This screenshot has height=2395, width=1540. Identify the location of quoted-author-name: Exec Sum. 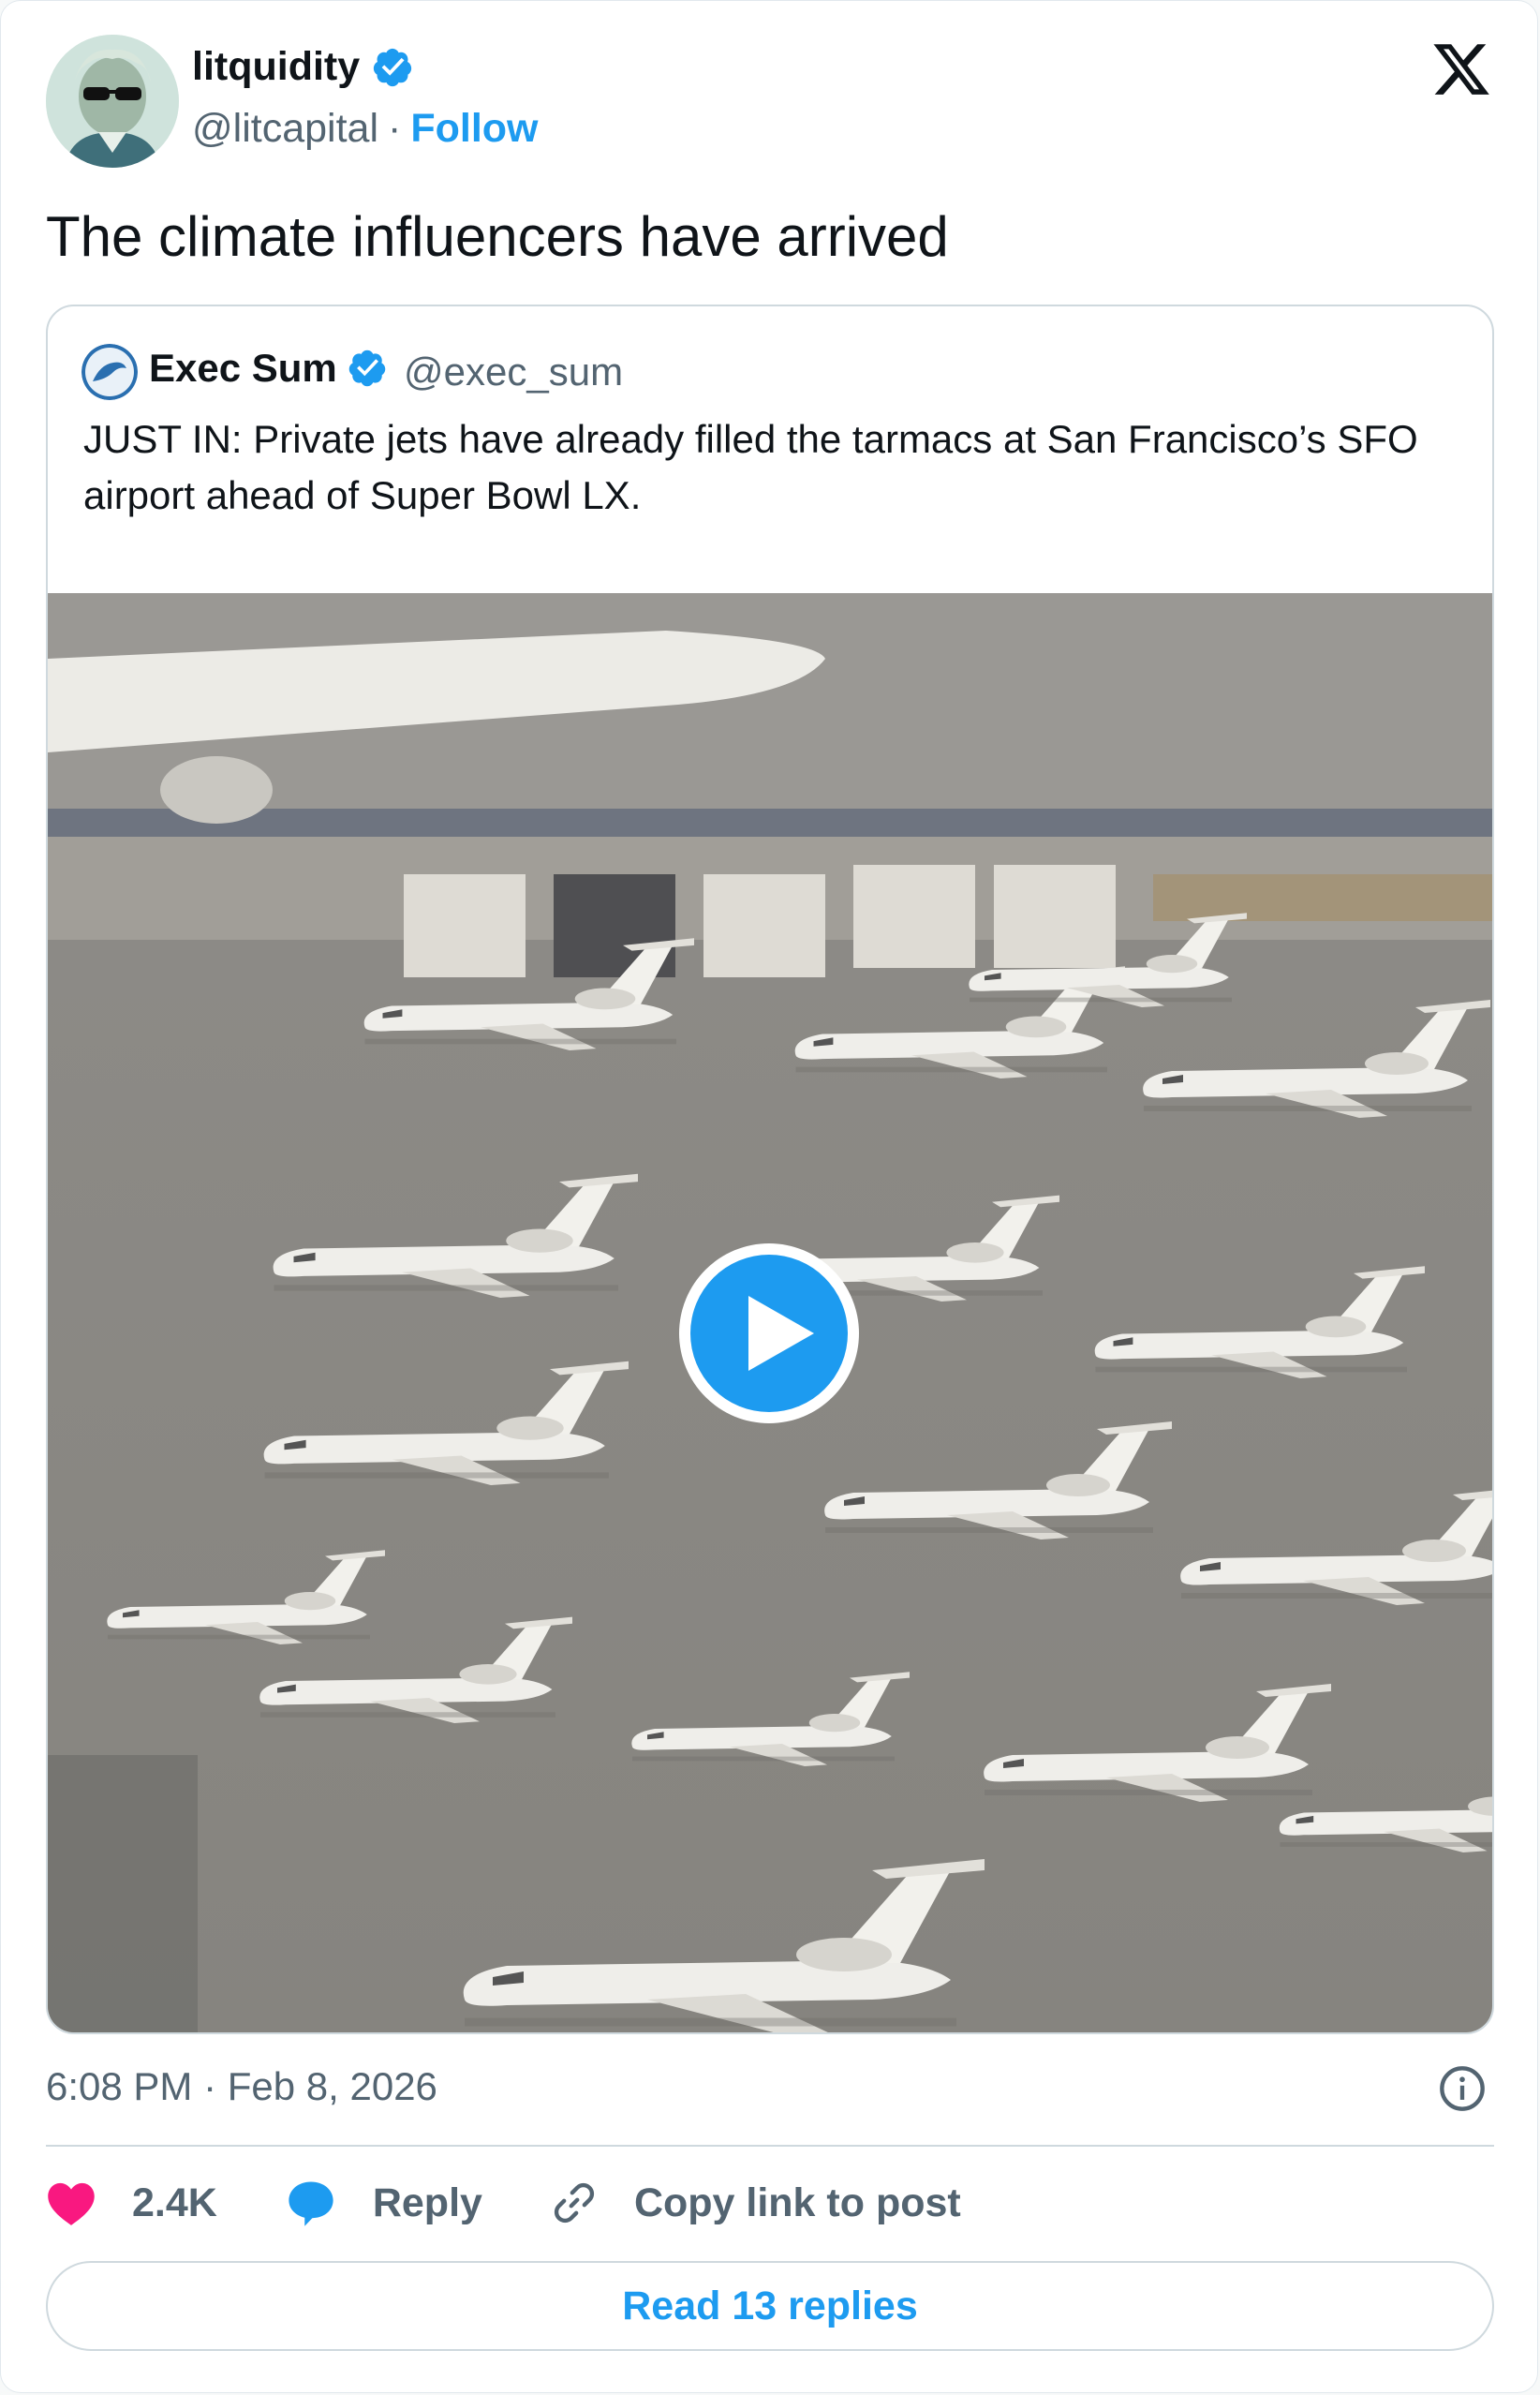
(268, 368).